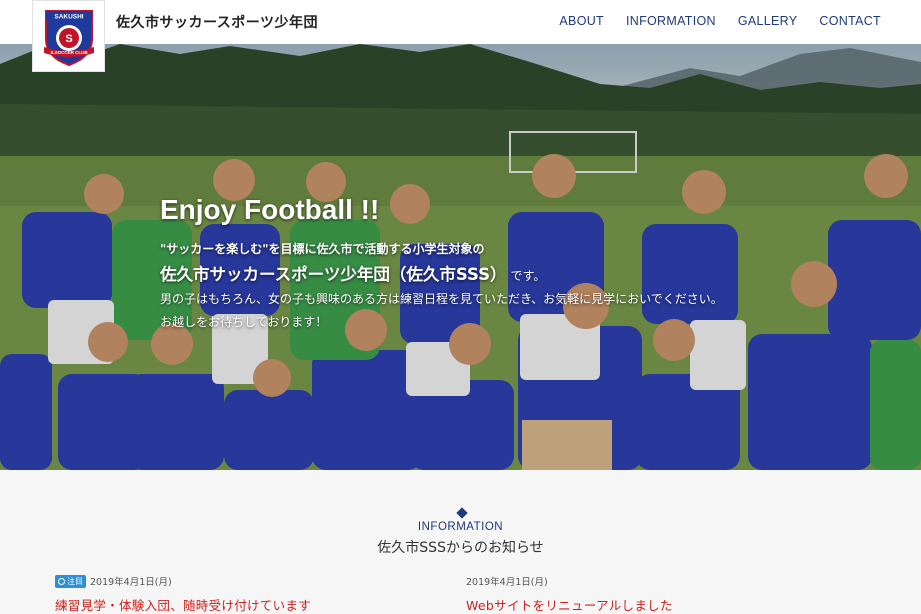  I want to click on nav-information: INFORMATION, so click(671, 21).